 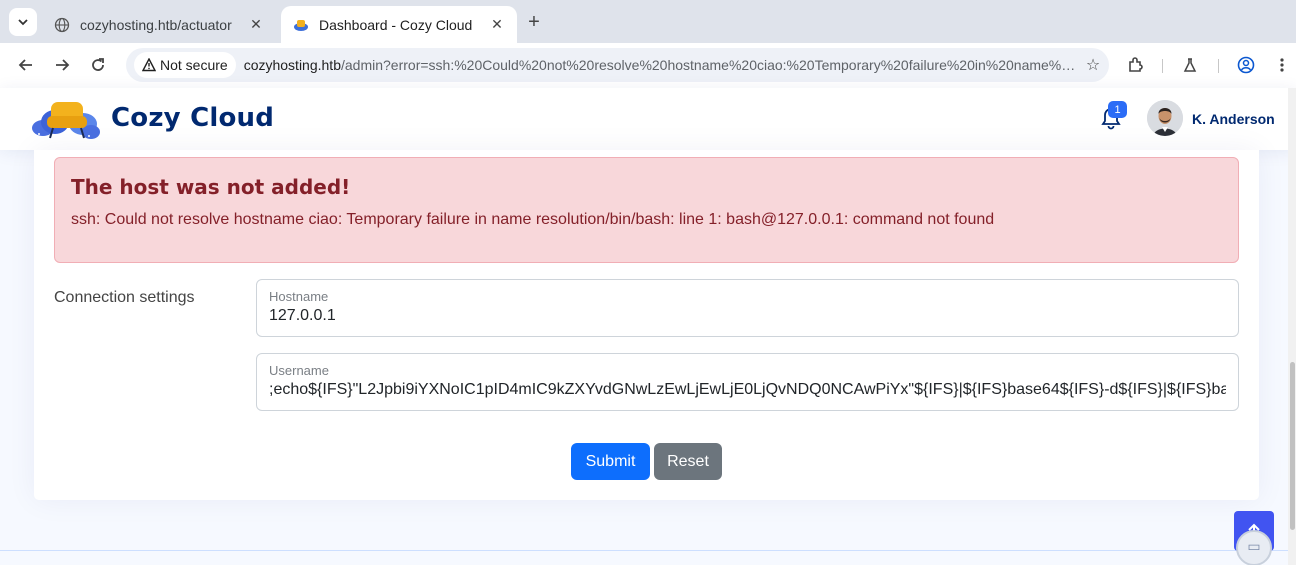 I want to click on security-label: Not secure, so click(x=194, y=65).